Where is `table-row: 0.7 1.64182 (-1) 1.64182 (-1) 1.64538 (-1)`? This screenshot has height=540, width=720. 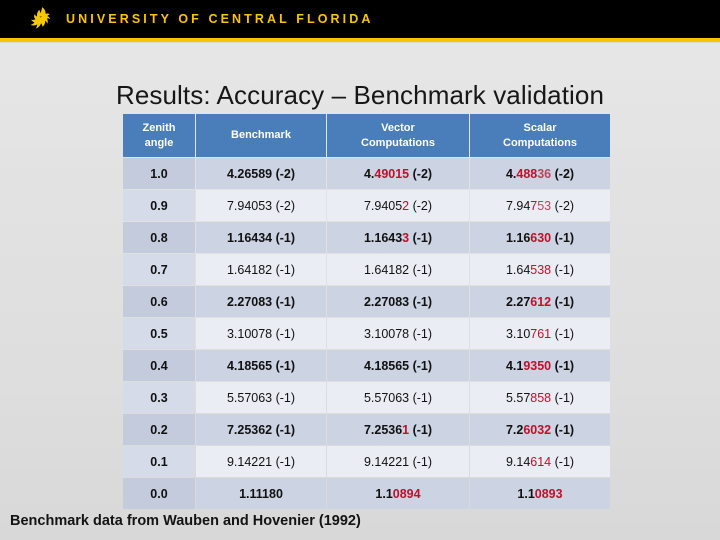 table-row: 0.7 1.64182 (-1) 1.64182 (-1) 1.64538 (-1) is located at coordinates (366, 270).